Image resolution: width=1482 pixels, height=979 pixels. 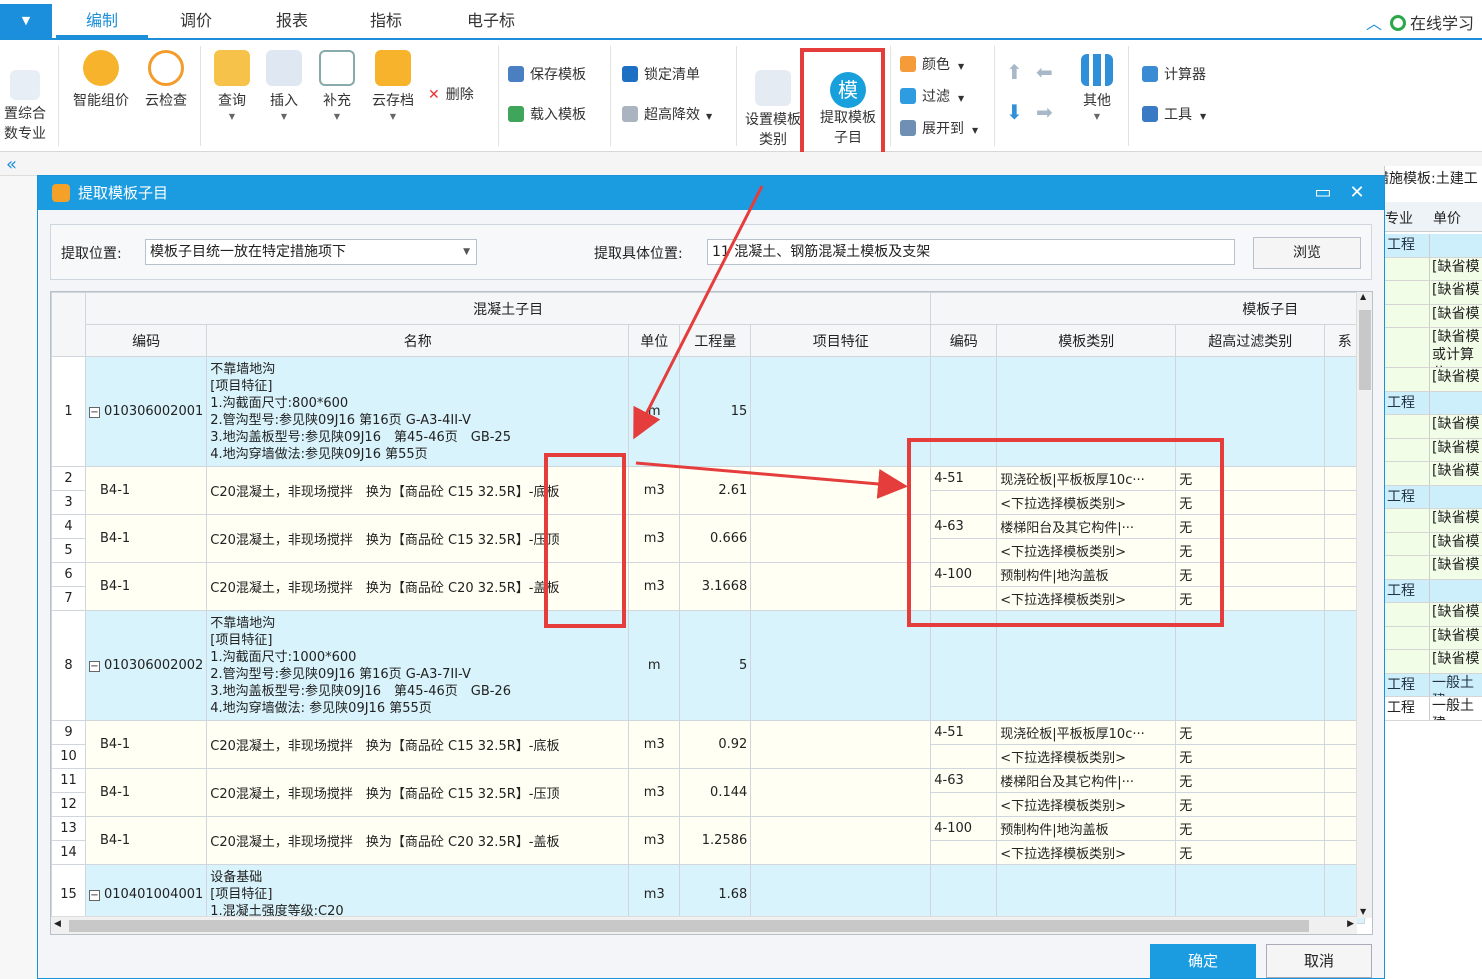 What do you see at coordinates (939, 128) in the screenshot?
I see `expand-to-button: 展开到 ▼` at bounding box center [939, 128].